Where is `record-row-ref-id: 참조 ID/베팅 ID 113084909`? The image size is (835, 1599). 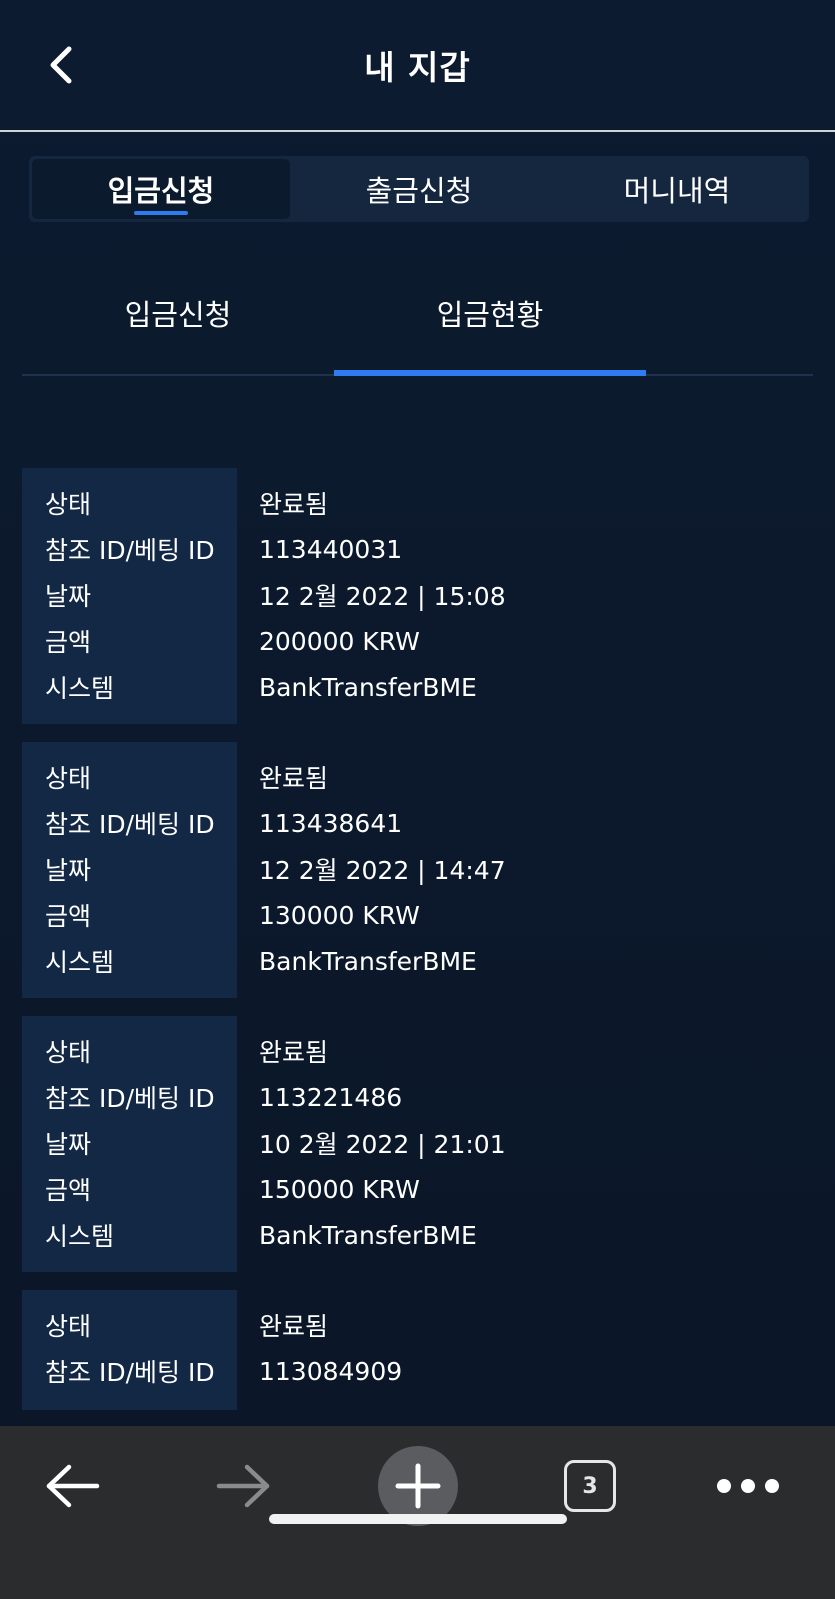 record-row-ref-id: 참조 ID/베팅 ID 113084909 is located at coordinates (417, 1371).